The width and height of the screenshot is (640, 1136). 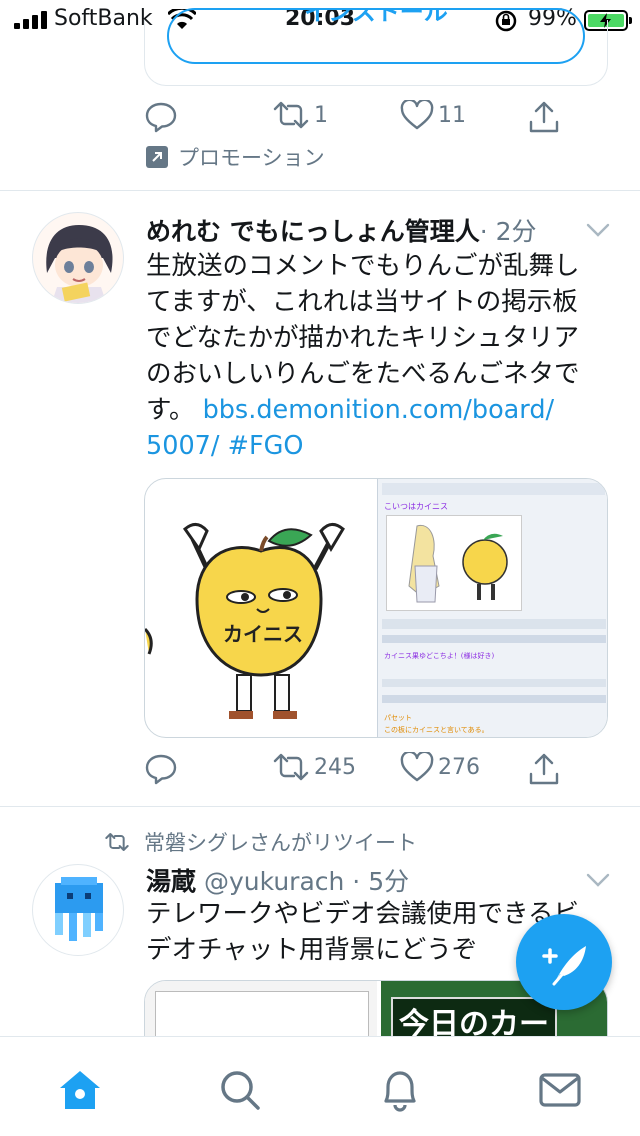 What do you see at coordinates (313, 231) in the screenshot?
I see `display-name: めれむ でもにっしょん管理人` at bounding box center [313, 231].